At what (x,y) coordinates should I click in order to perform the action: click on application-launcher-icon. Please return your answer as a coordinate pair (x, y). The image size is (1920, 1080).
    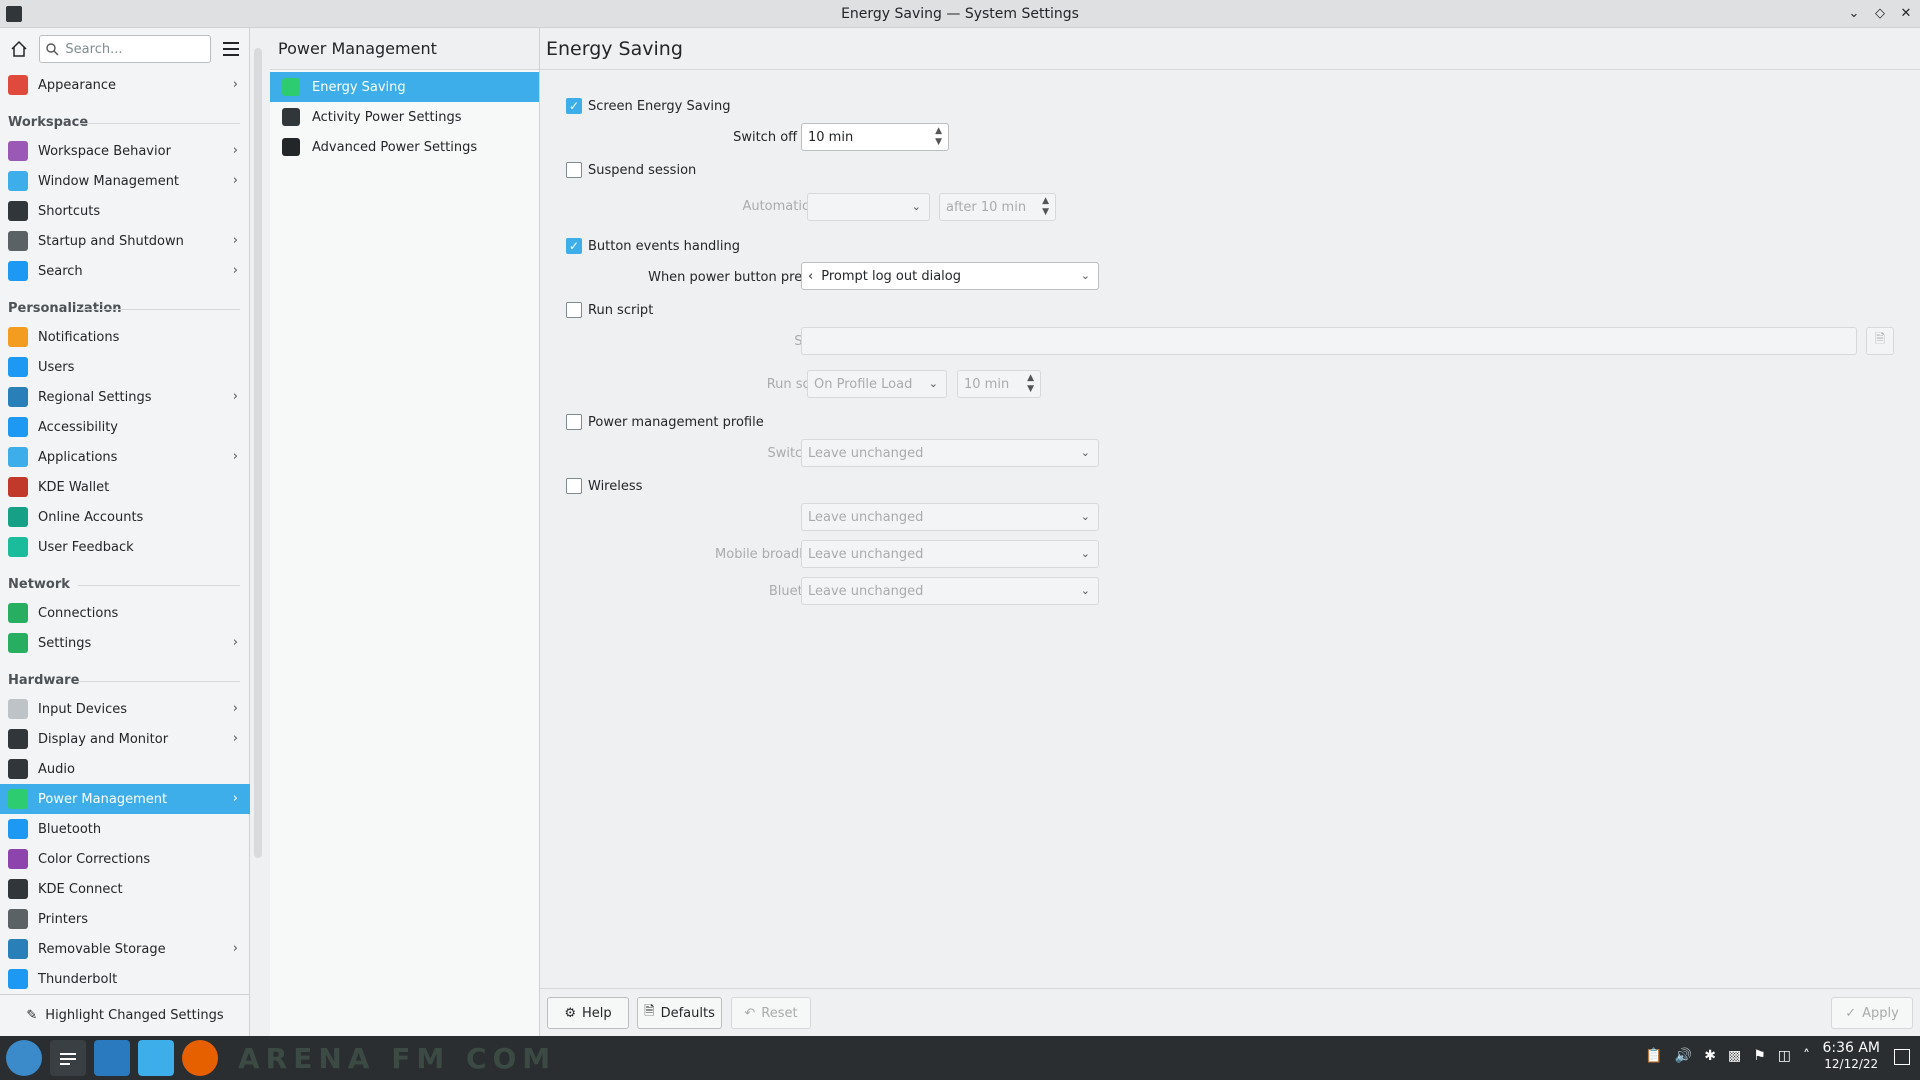
    Looking at the image, I should click on (24, 1058).